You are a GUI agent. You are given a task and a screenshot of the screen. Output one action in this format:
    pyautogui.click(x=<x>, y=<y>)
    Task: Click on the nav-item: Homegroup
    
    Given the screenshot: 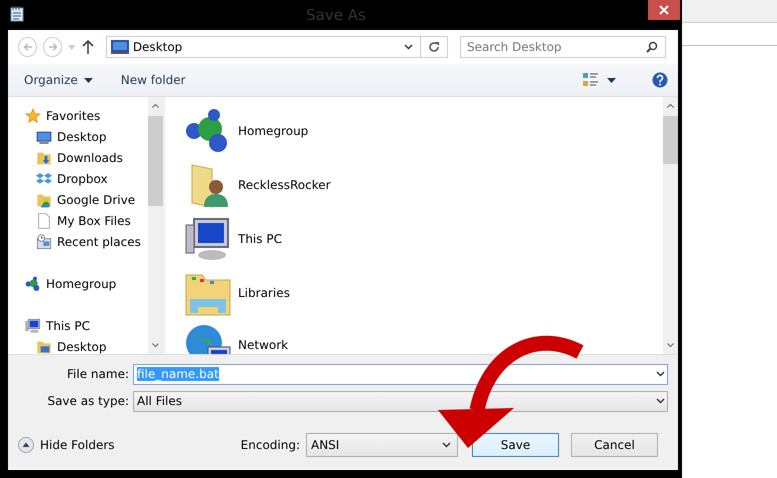 What is the action you would take?
    pyautogui.click(x=86, y=283)
    